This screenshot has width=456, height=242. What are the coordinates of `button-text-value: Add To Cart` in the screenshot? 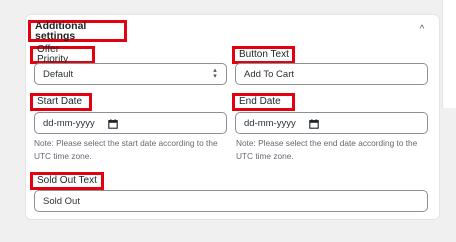 It's located at (269, 74).